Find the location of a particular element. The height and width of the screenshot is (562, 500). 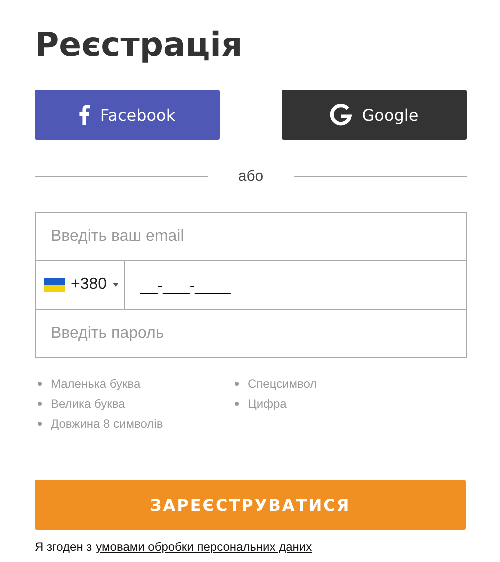

consent-text: Я згоден з is located at coordinates (63, 547).